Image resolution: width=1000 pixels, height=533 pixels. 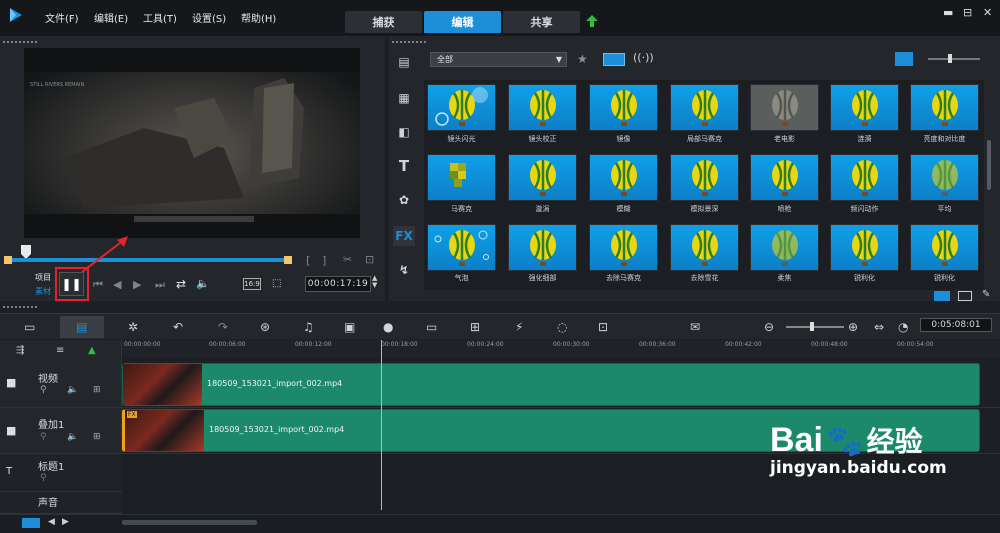 What do you see at coordinates (769, 327) in the screenshot?
I see `zoom-out-icon: ⊖` at bounding box center [769, 327].